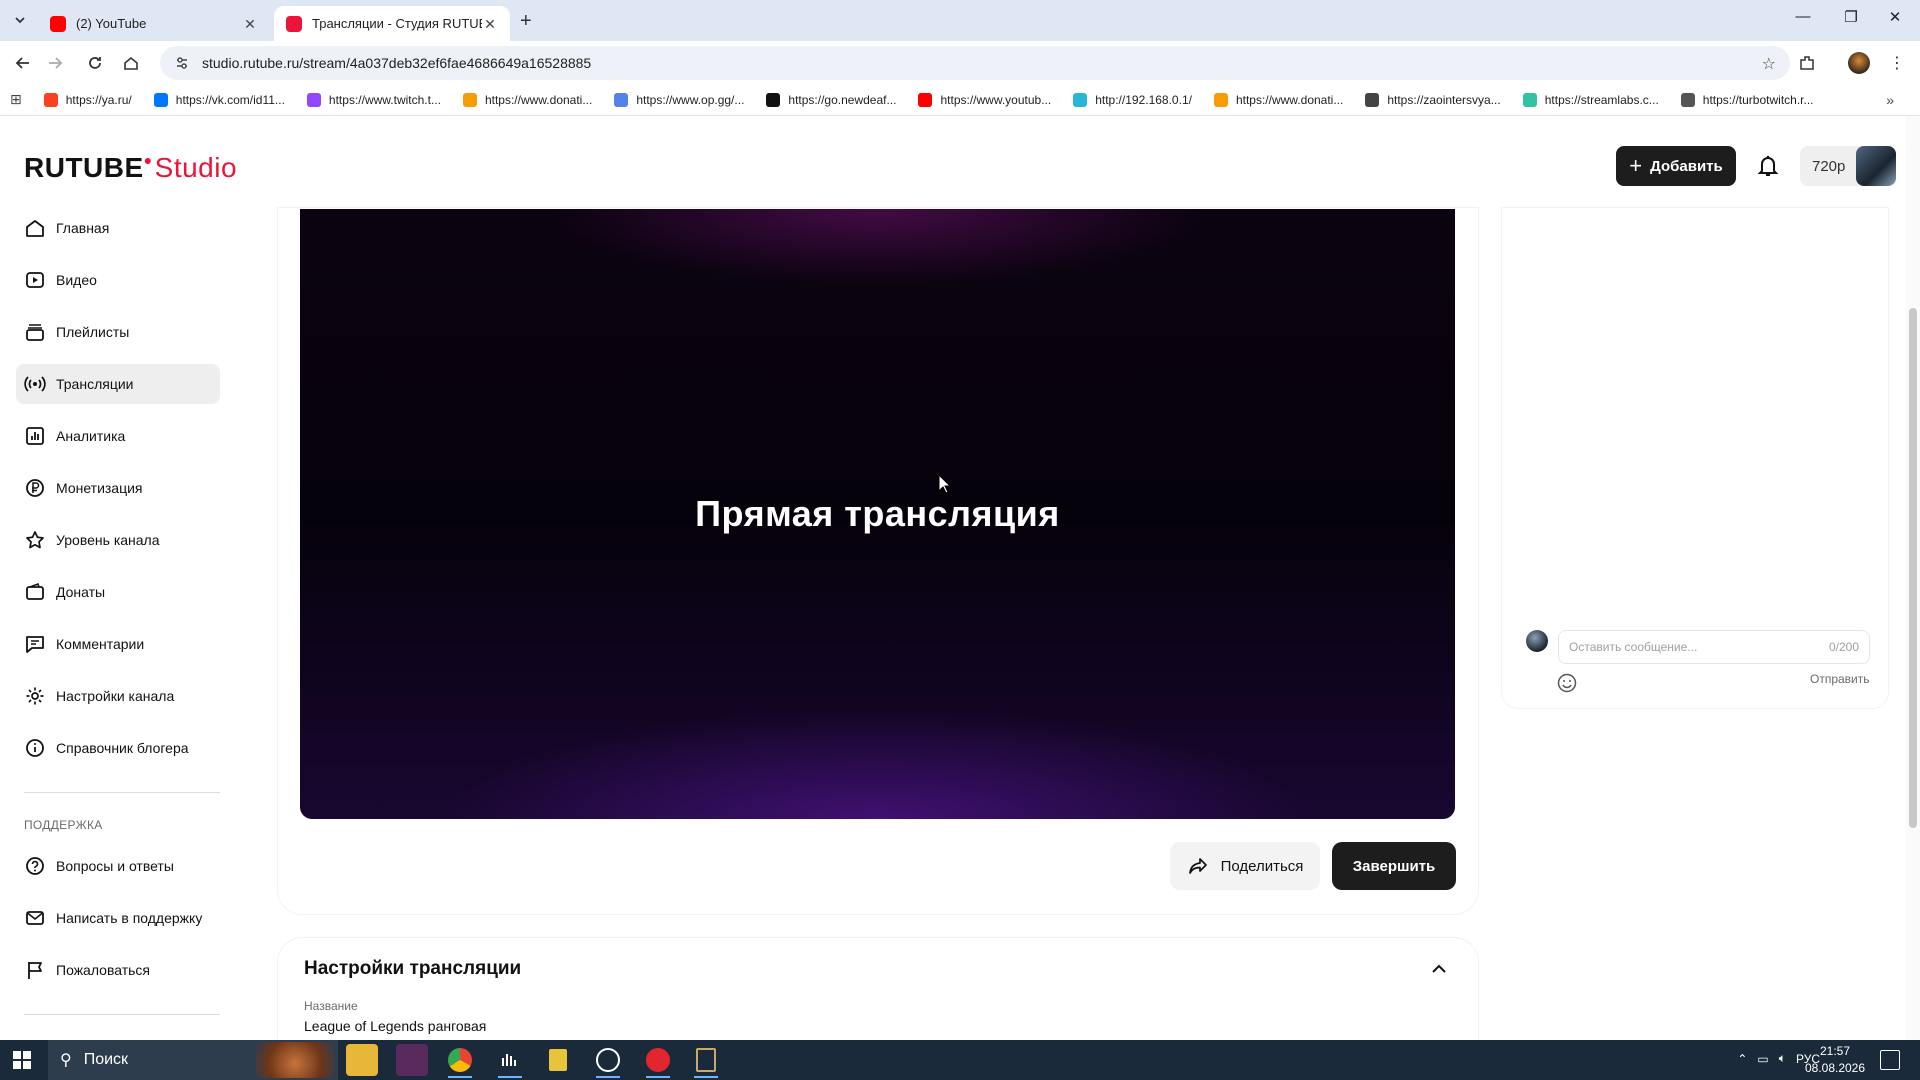  Describe the element at coordinates (1768, 166) in the screenshot. I see `bell-icon` at that location.